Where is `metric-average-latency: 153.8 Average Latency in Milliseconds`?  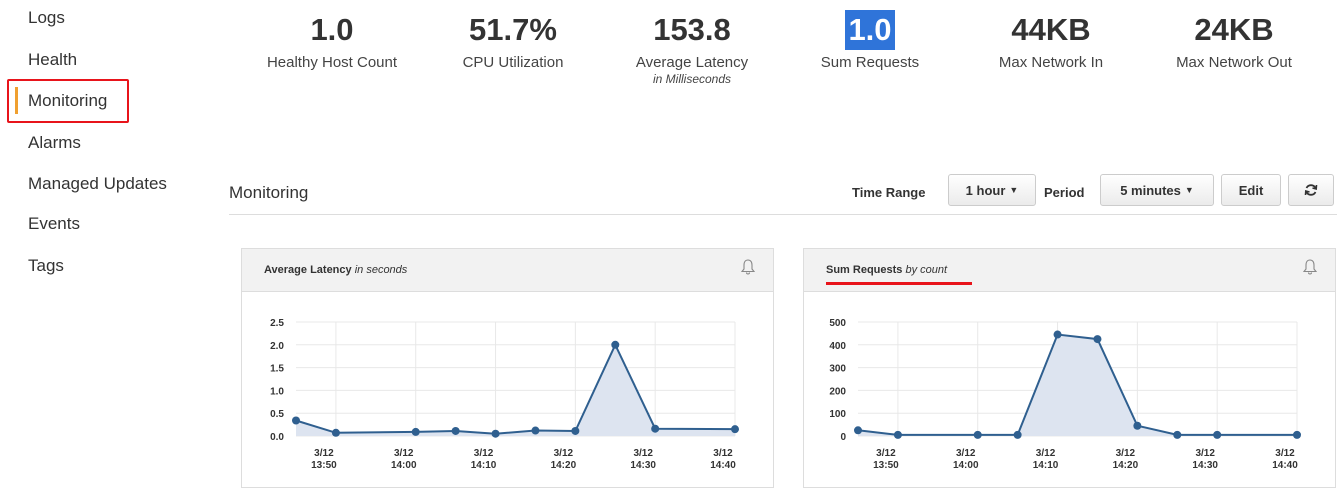
metric-average-latency: 153.8 Average Latency in Milliseconds is located at coordinates (692, 48).